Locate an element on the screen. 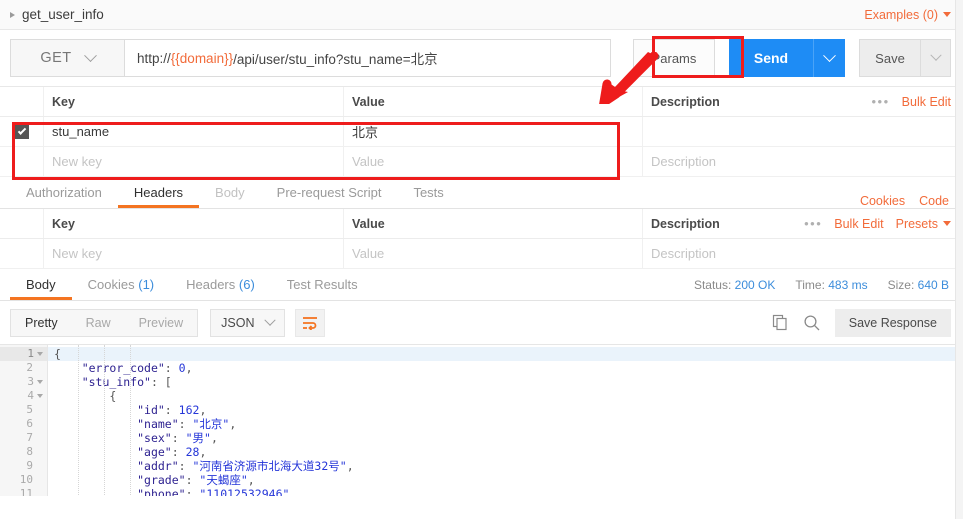 This screenshot has width=963, height=519. params-button: Params is located at coordinates (674, 58).